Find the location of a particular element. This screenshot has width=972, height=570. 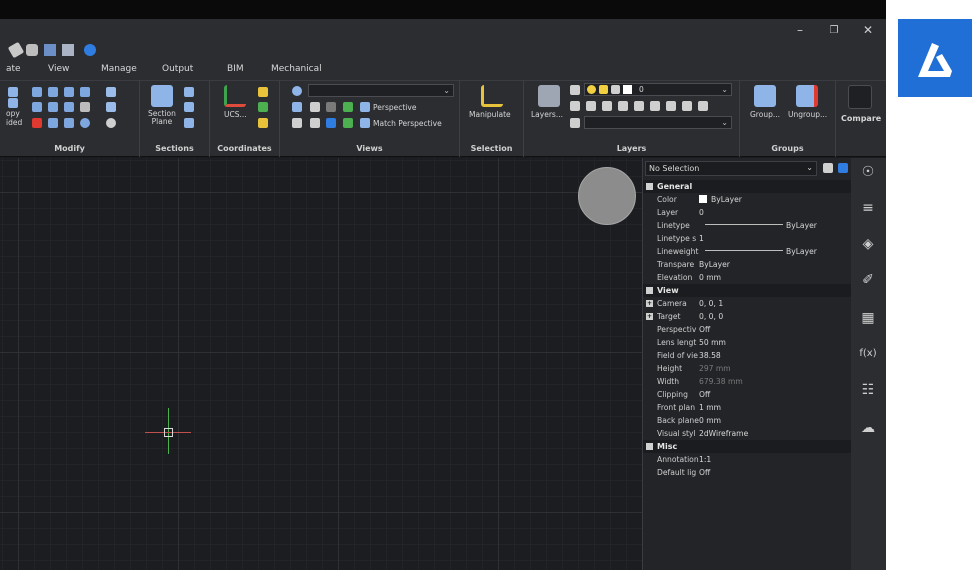

property-row: Back plane 0 mm is located at coordinates (747, 420).